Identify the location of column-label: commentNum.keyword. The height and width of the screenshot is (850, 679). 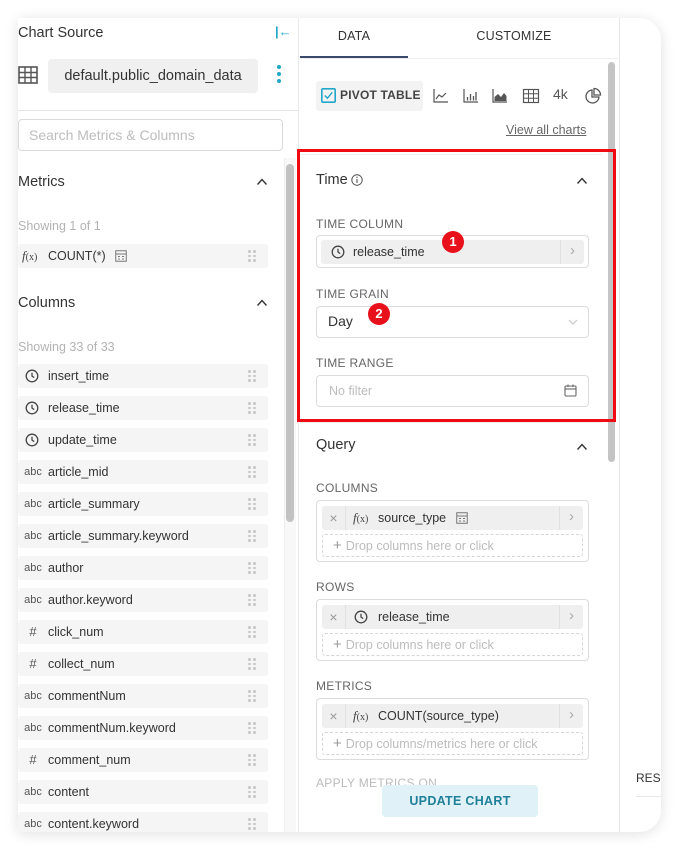
(112, 728).